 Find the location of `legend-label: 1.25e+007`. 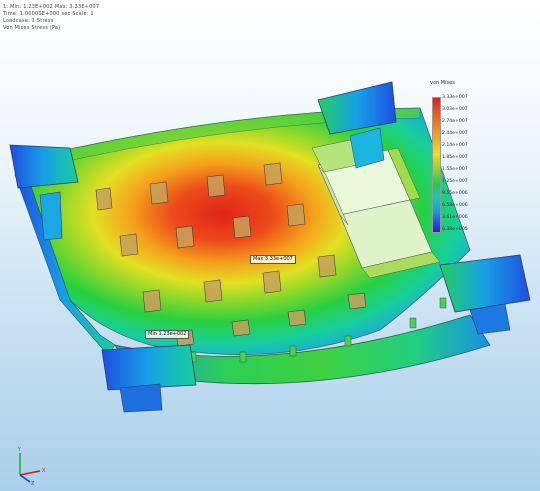

legend-label: 1.25e+007 is located at coordinates (455, 181).